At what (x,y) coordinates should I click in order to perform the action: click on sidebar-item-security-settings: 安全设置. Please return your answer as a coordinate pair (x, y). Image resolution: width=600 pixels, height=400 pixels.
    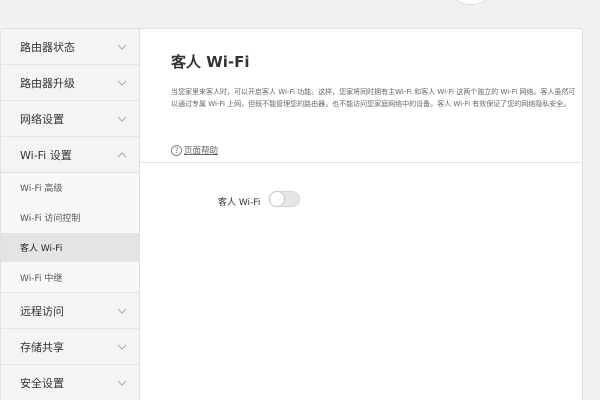
    Looking at the image, I should click on (70, 382).